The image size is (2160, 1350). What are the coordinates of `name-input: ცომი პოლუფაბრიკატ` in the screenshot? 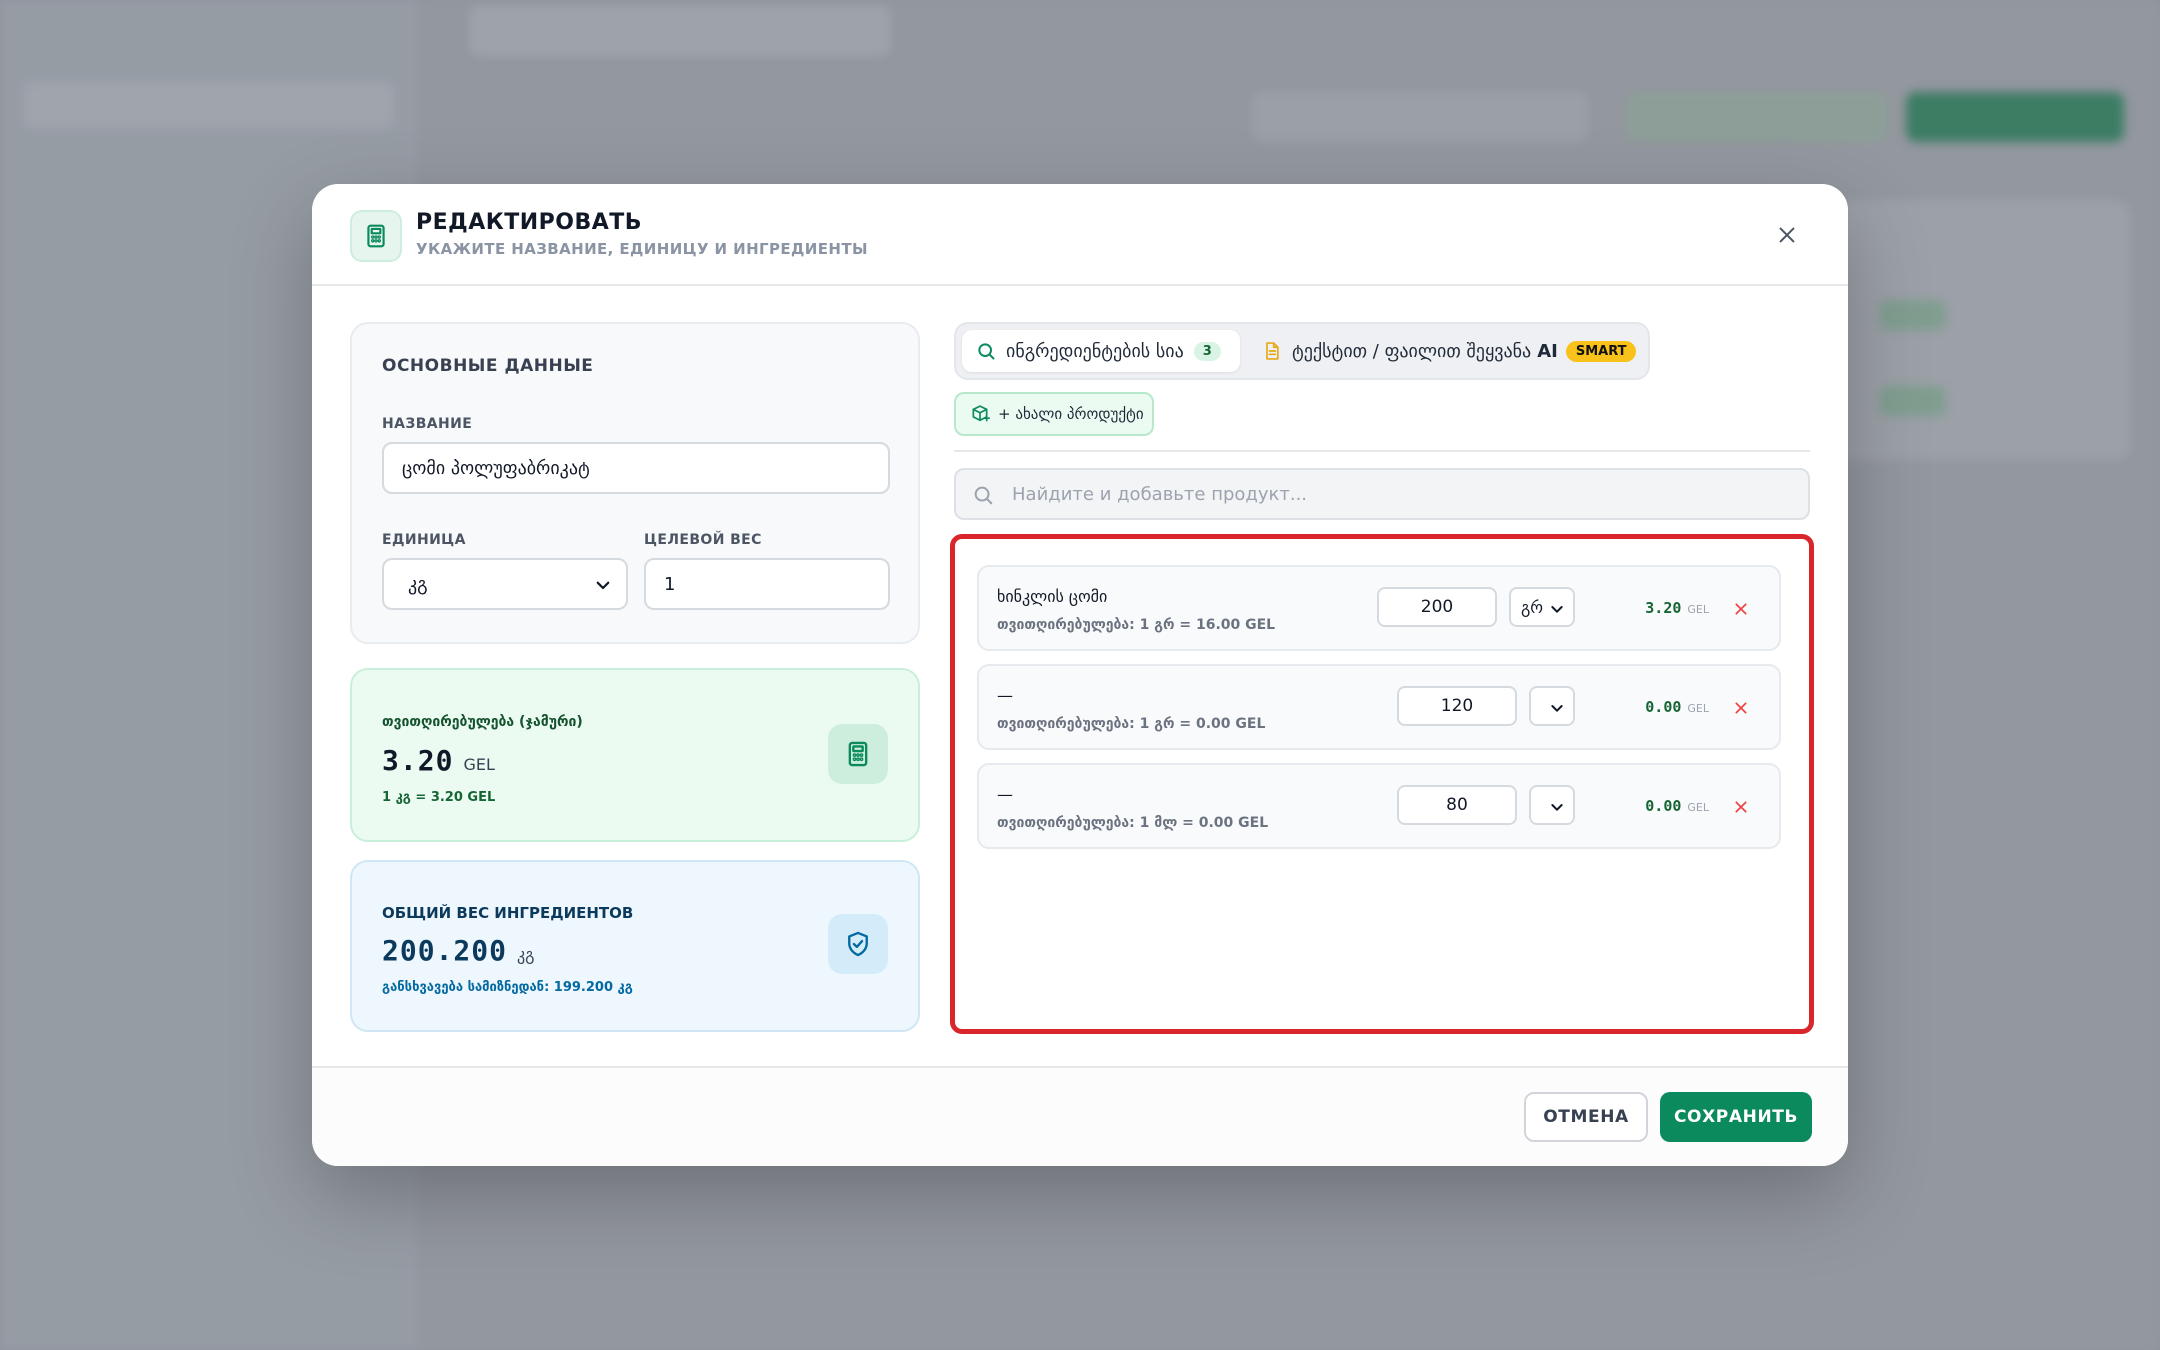 It's located at (636, 468).